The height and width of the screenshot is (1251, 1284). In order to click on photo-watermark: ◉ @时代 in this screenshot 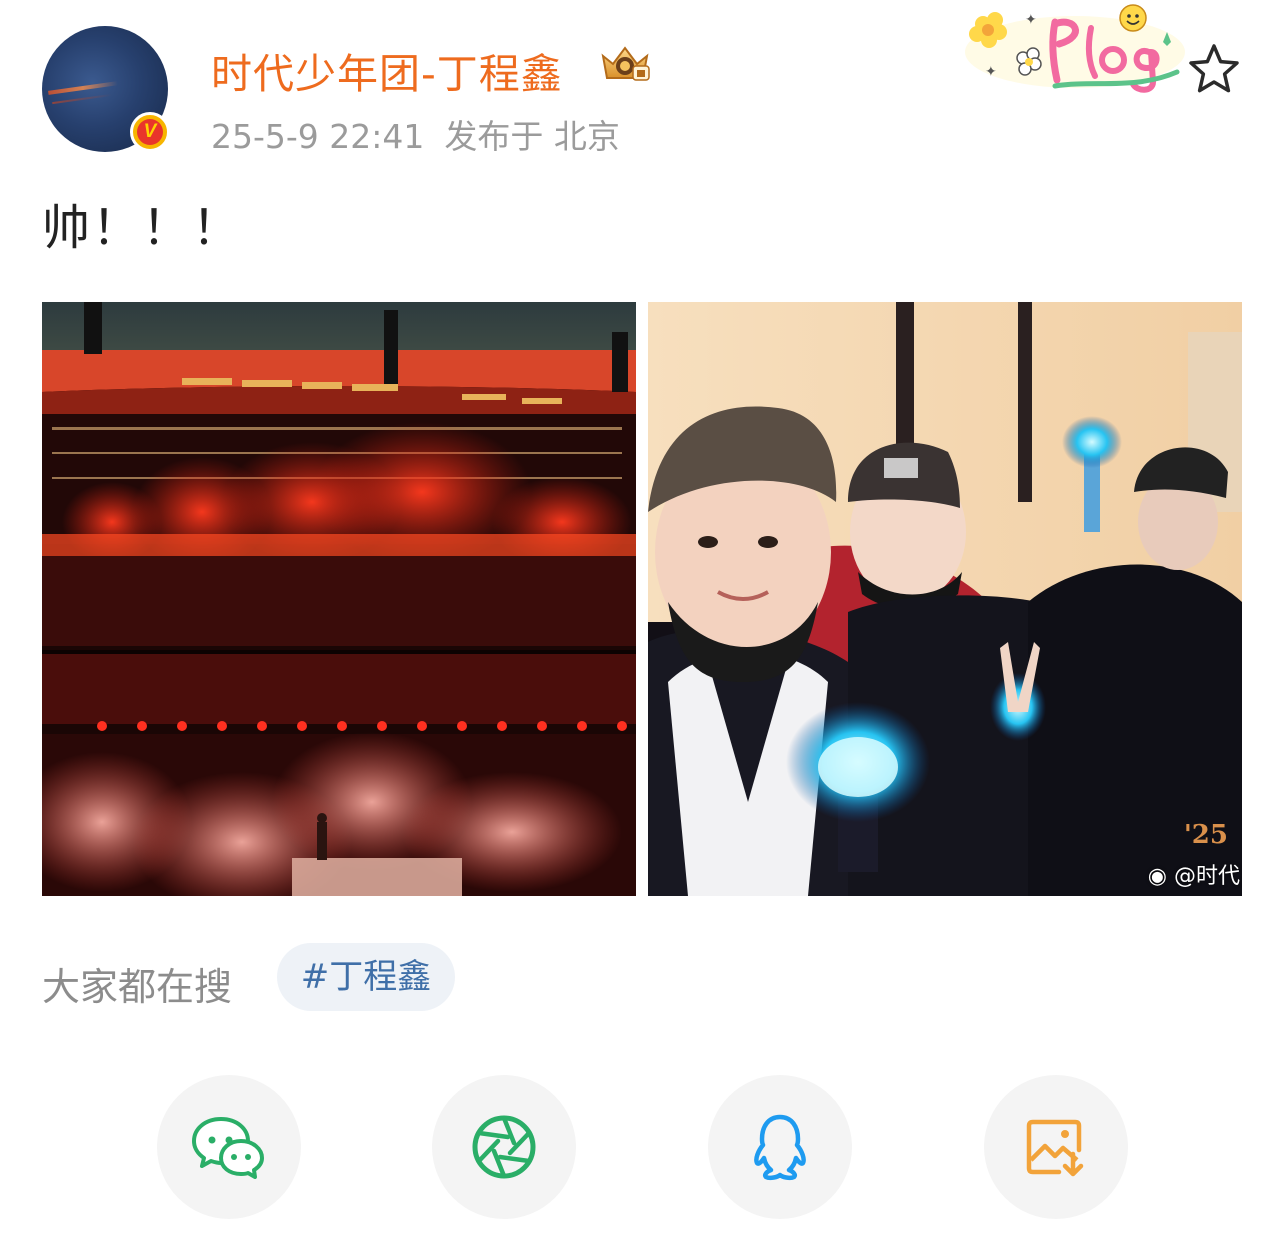, I will do `click(1194, 874)`.